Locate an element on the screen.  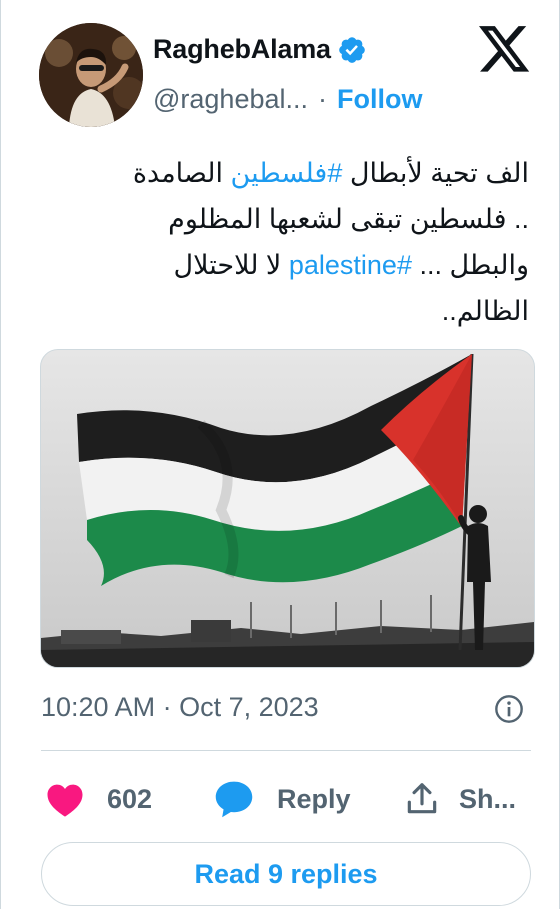
tweet-line-3: والبطل ... #palestine لا للاحتلال is located at coordinates (279, 265).